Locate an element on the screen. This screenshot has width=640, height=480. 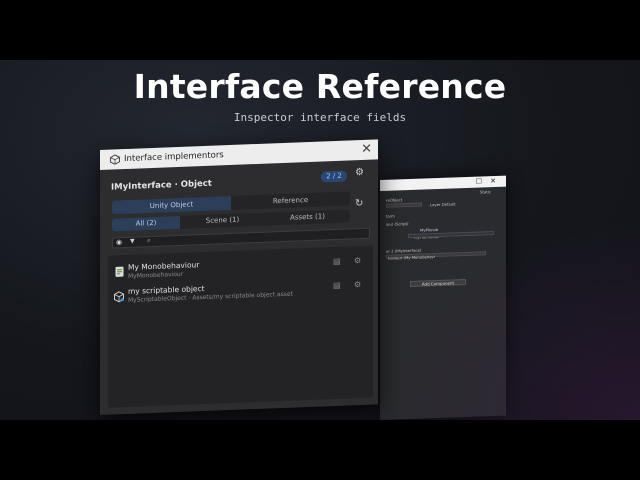
refresh-icon: ↻ is located at coordinates (359, 203).